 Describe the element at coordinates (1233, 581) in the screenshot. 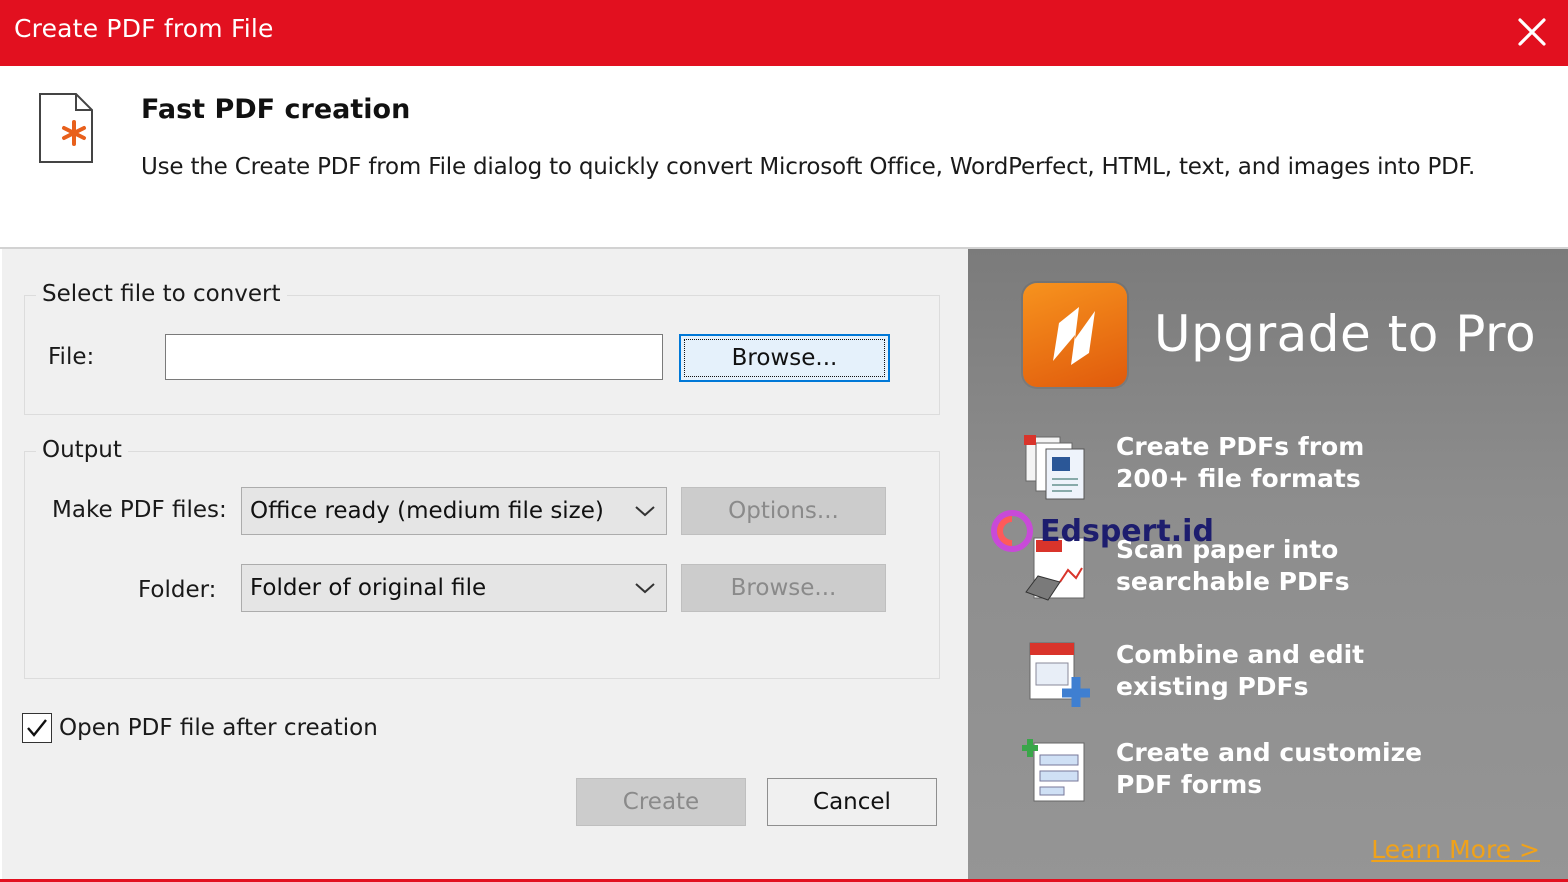

I see `feature-line-2: searchable PDFs` at that location.